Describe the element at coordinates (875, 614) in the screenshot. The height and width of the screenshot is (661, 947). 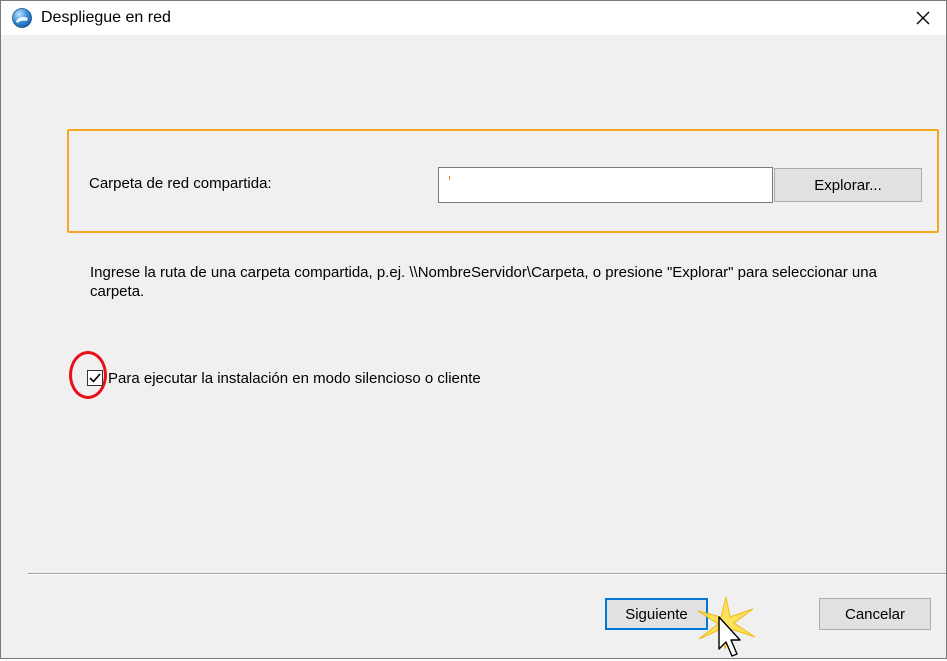
I see `cancel-button: Cancelar` at that location.